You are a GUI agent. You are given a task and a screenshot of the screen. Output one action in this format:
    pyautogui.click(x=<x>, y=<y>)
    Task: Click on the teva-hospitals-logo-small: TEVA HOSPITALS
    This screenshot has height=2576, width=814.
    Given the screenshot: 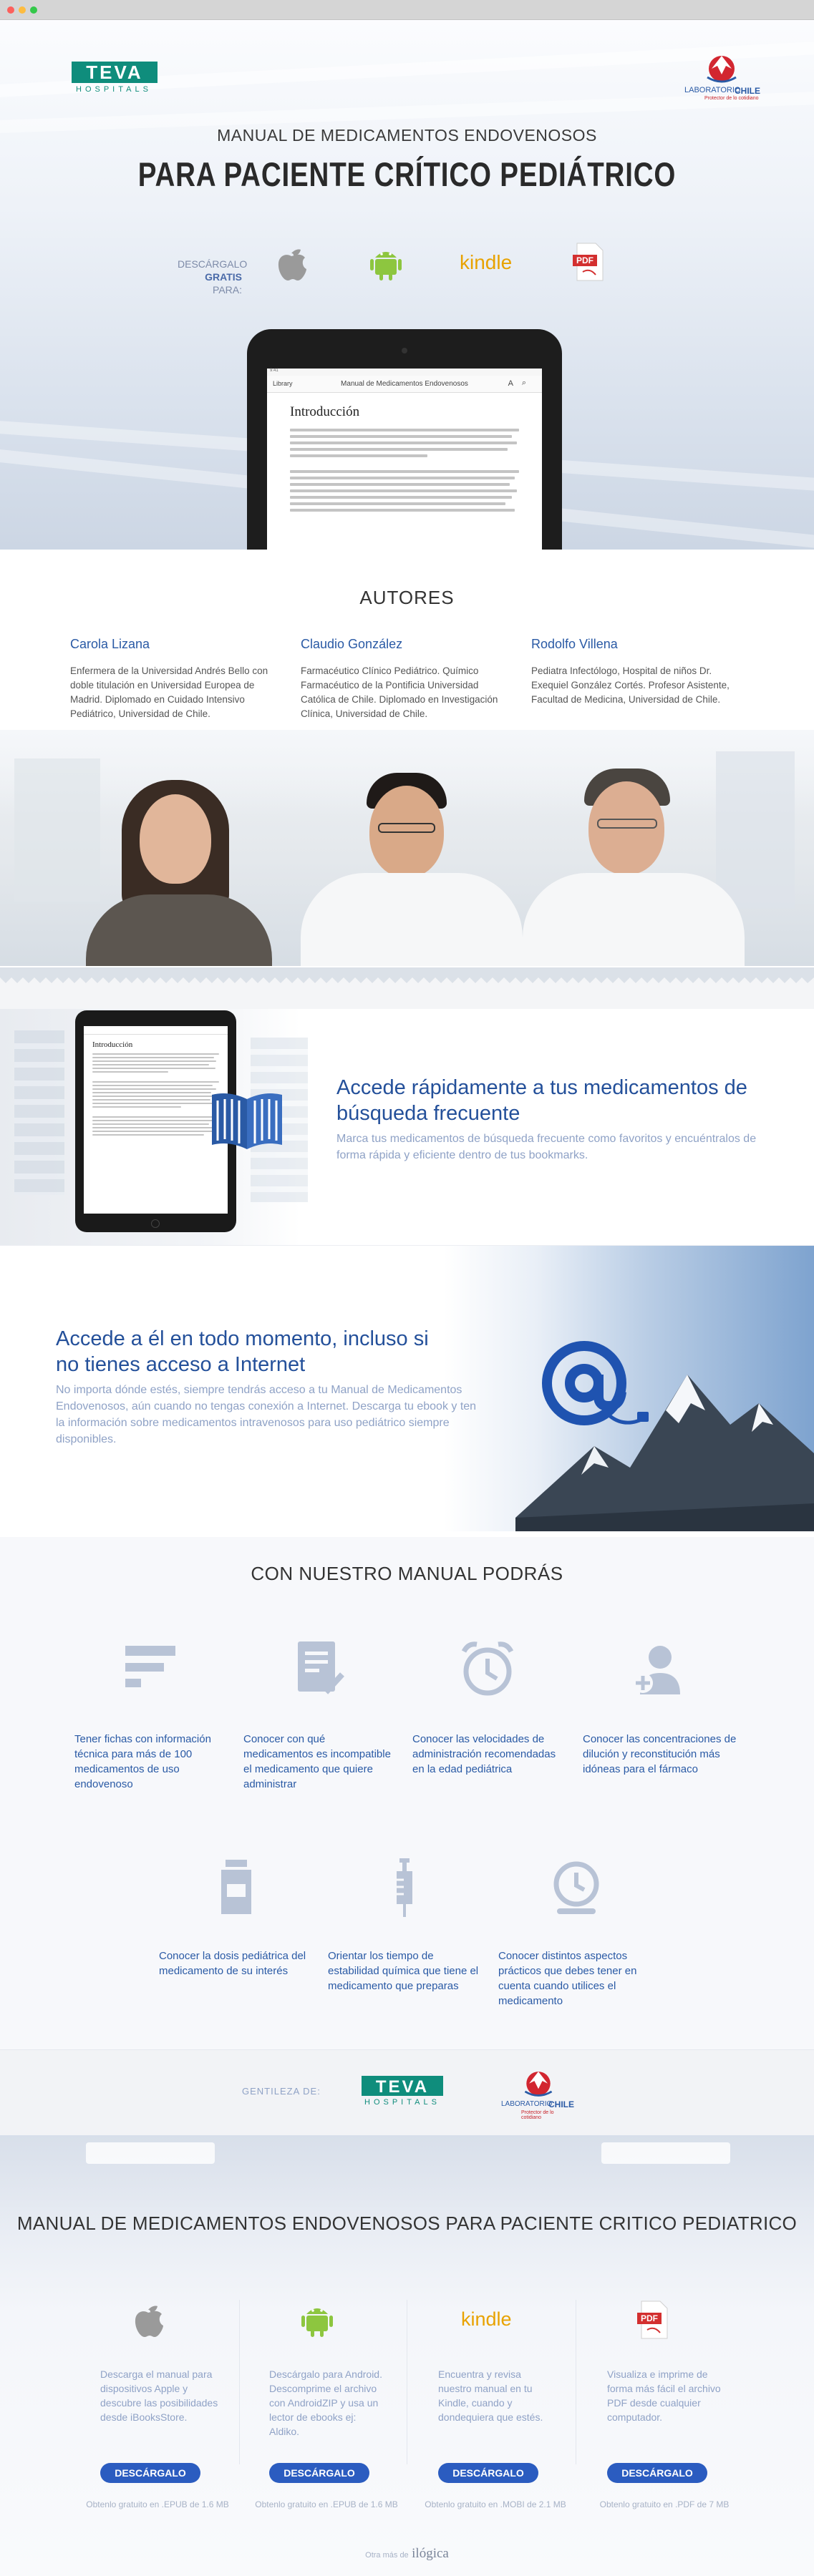 What is the action you would take?
    pyautogui.click(x=404, y=2094)
    